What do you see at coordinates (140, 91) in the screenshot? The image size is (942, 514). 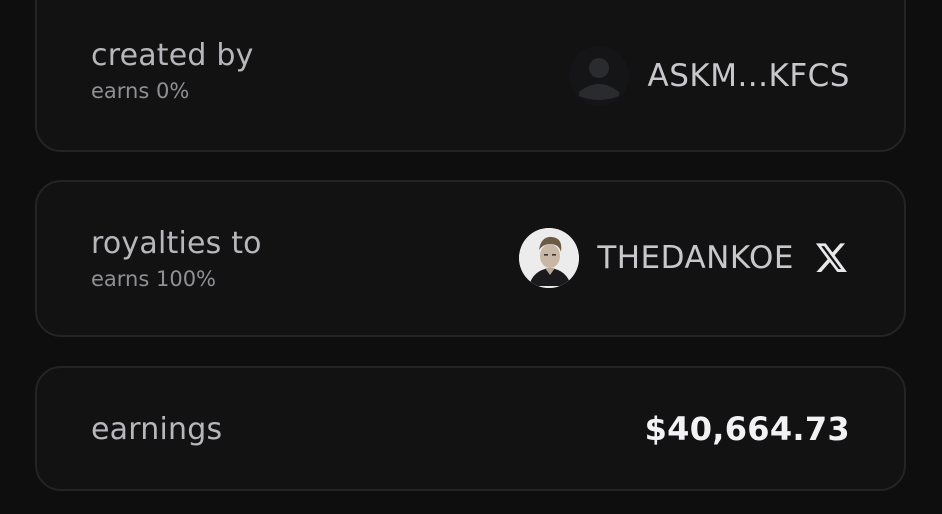 I see `created-by-earns: earns 0%` at bounding box center [140, 91].